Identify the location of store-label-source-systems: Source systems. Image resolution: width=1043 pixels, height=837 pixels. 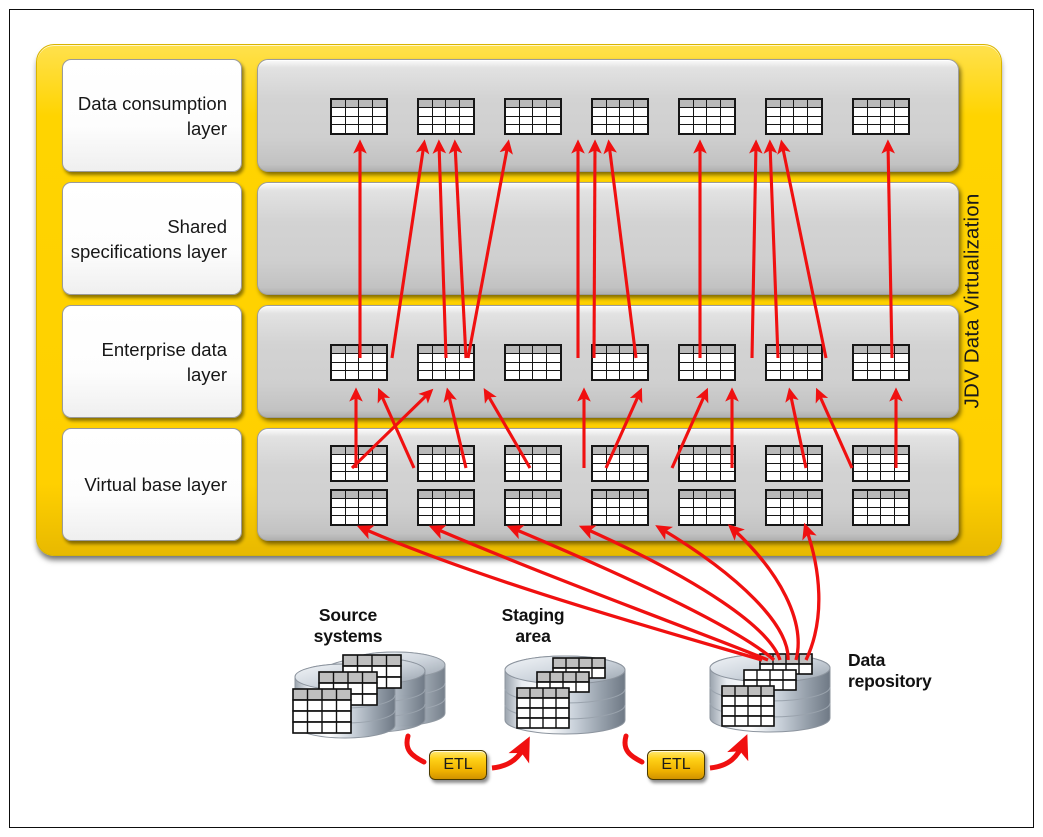
(348, 625).